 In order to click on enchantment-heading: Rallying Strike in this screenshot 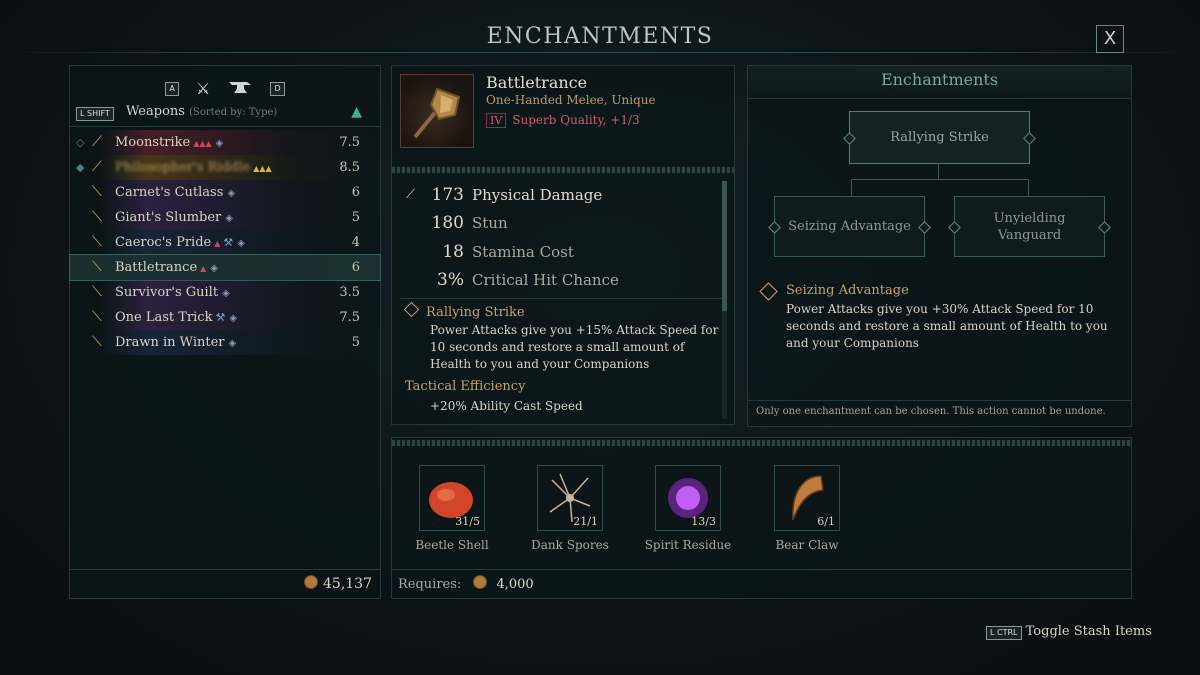, I will do `click(464, 310)`.